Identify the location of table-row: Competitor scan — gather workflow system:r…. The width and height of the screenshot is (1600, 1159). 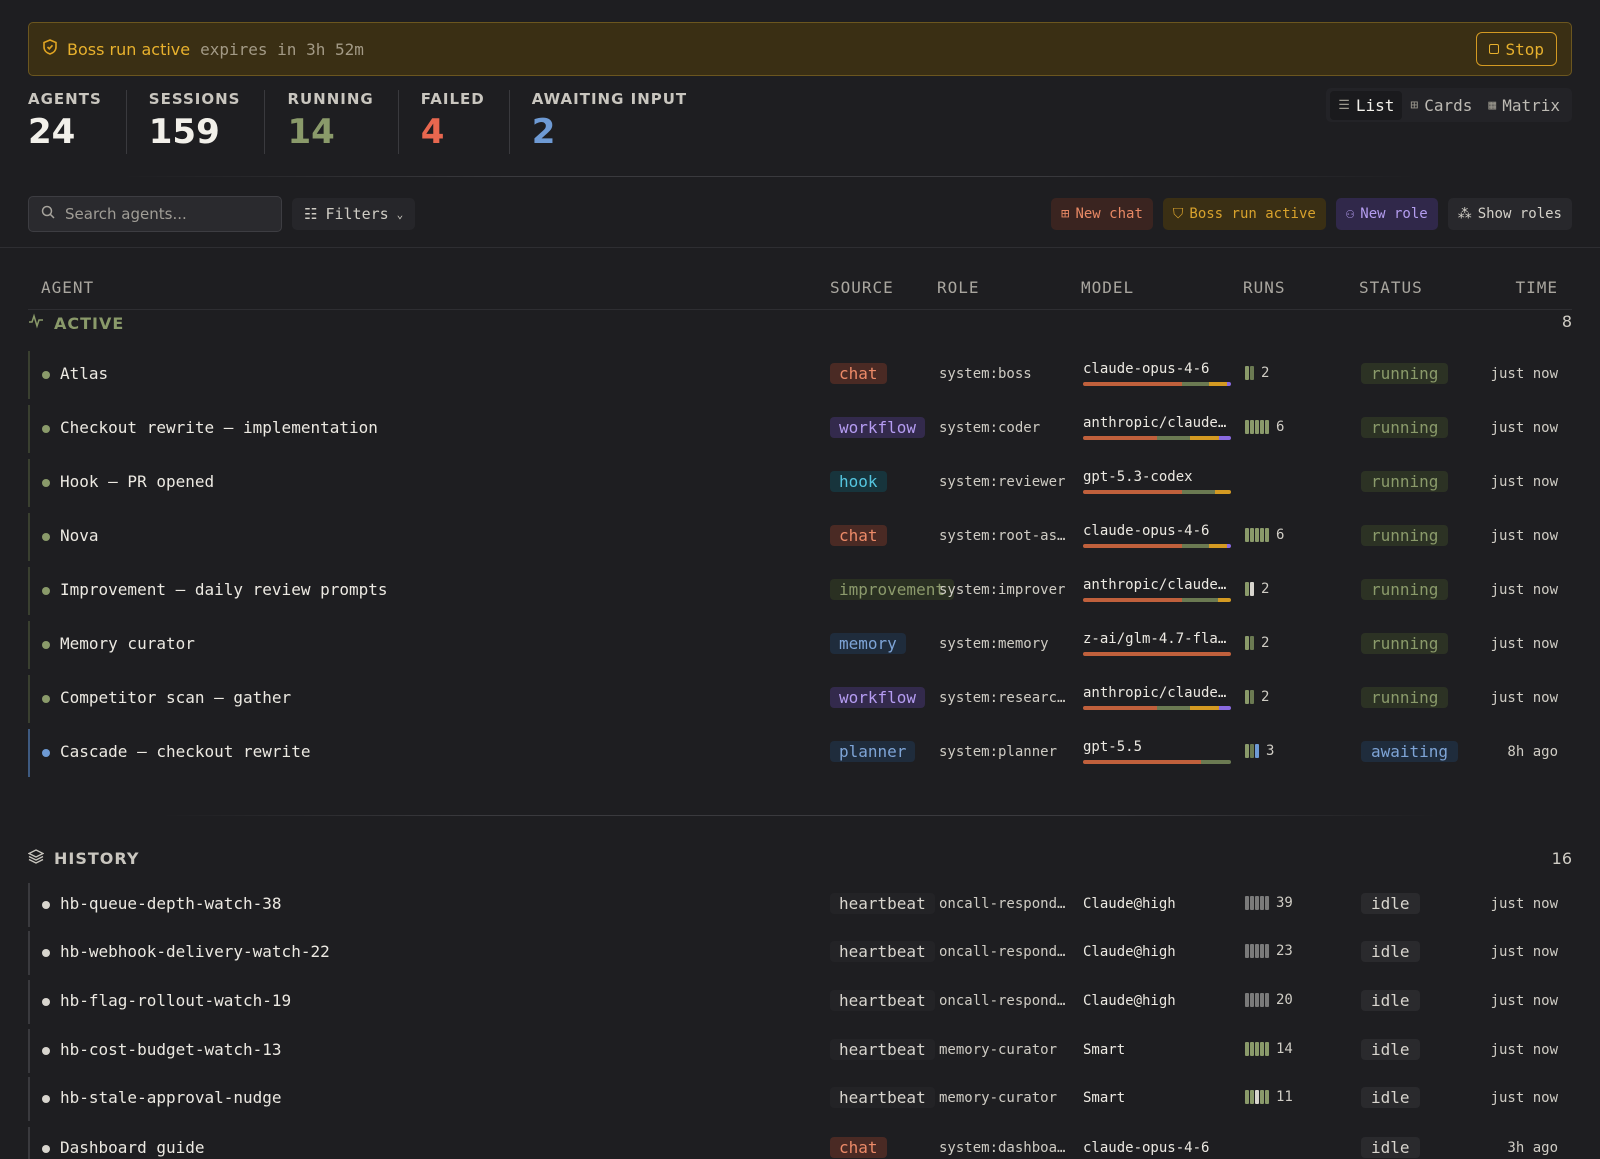
(800, 699).